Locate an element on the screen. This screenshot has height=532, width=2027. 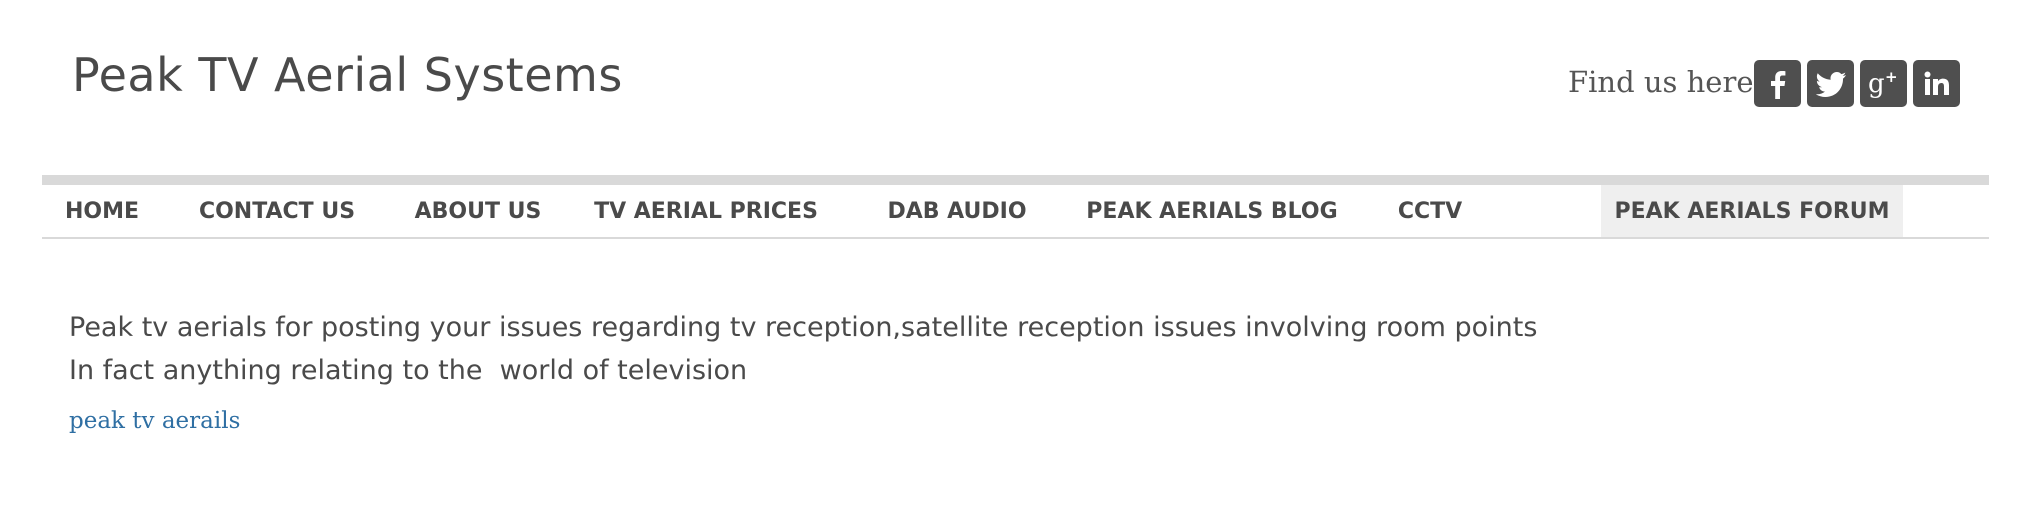
nav-home: HOME is located at coordinates (102, 211).